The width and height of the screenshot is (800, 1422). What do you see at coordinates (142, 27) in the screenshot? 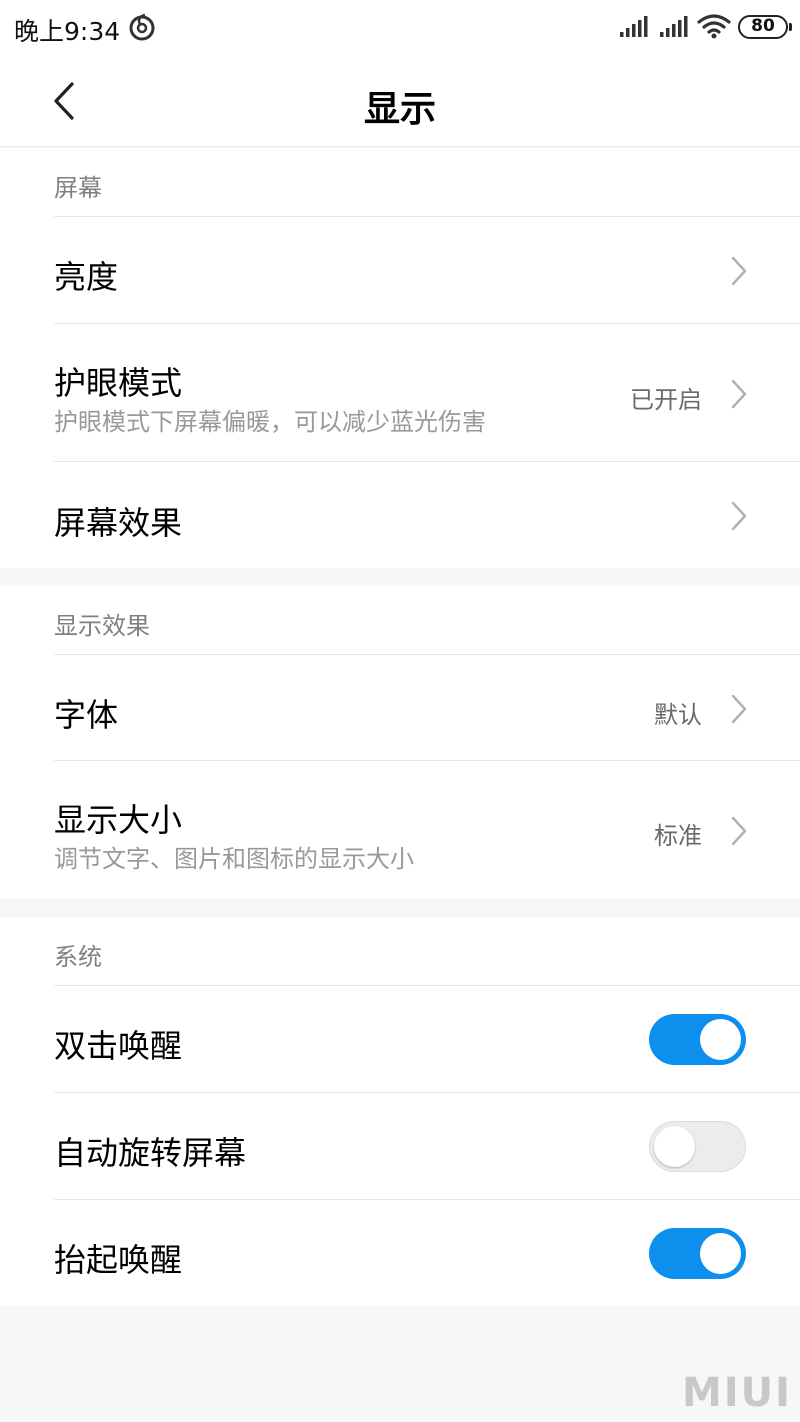
I see `netease-music-icon` at bounding box center [142, 27].